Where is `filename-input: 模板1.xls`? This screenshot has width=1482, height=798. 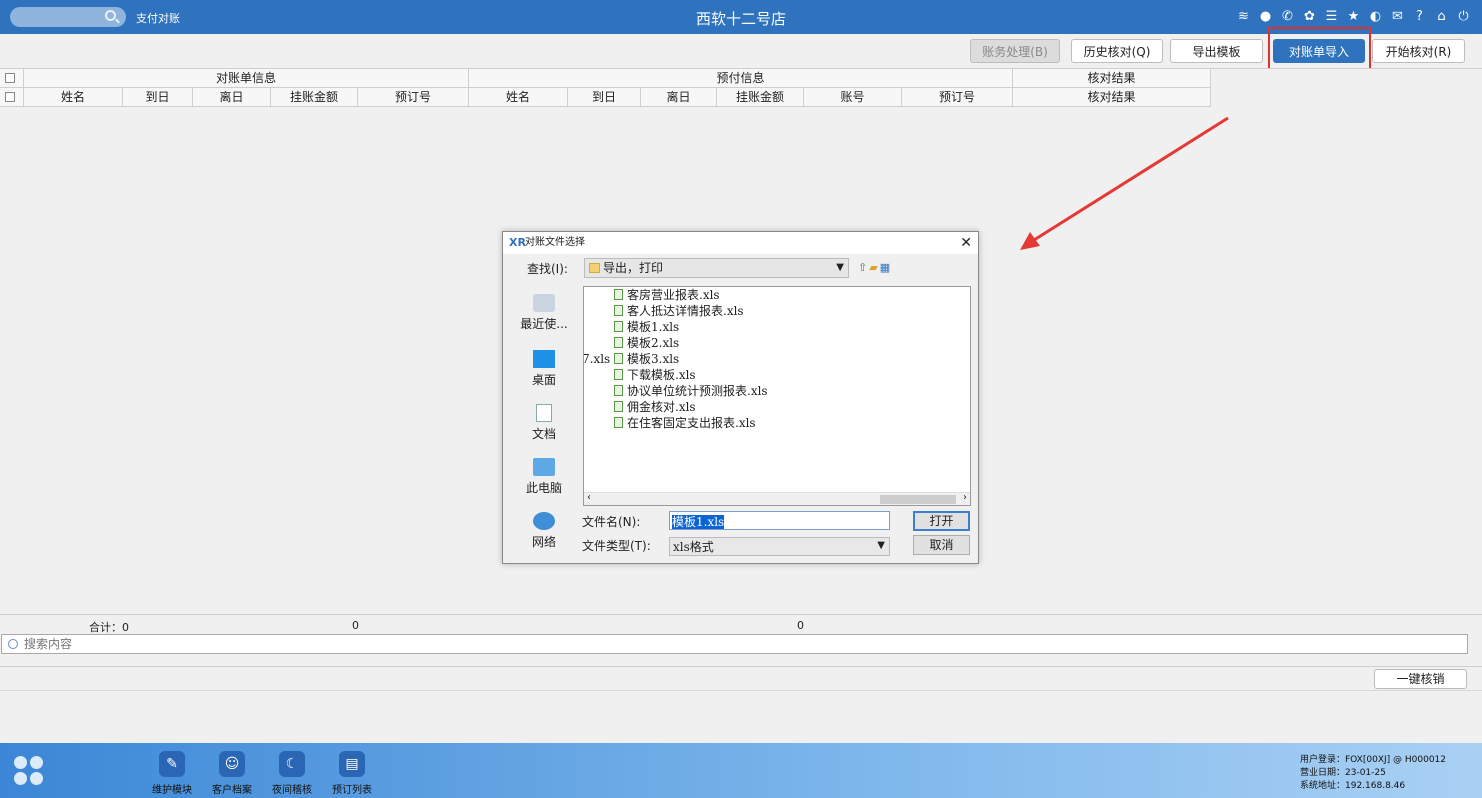 filename-input: 模板1.xls is located at coordinates (779, 520).